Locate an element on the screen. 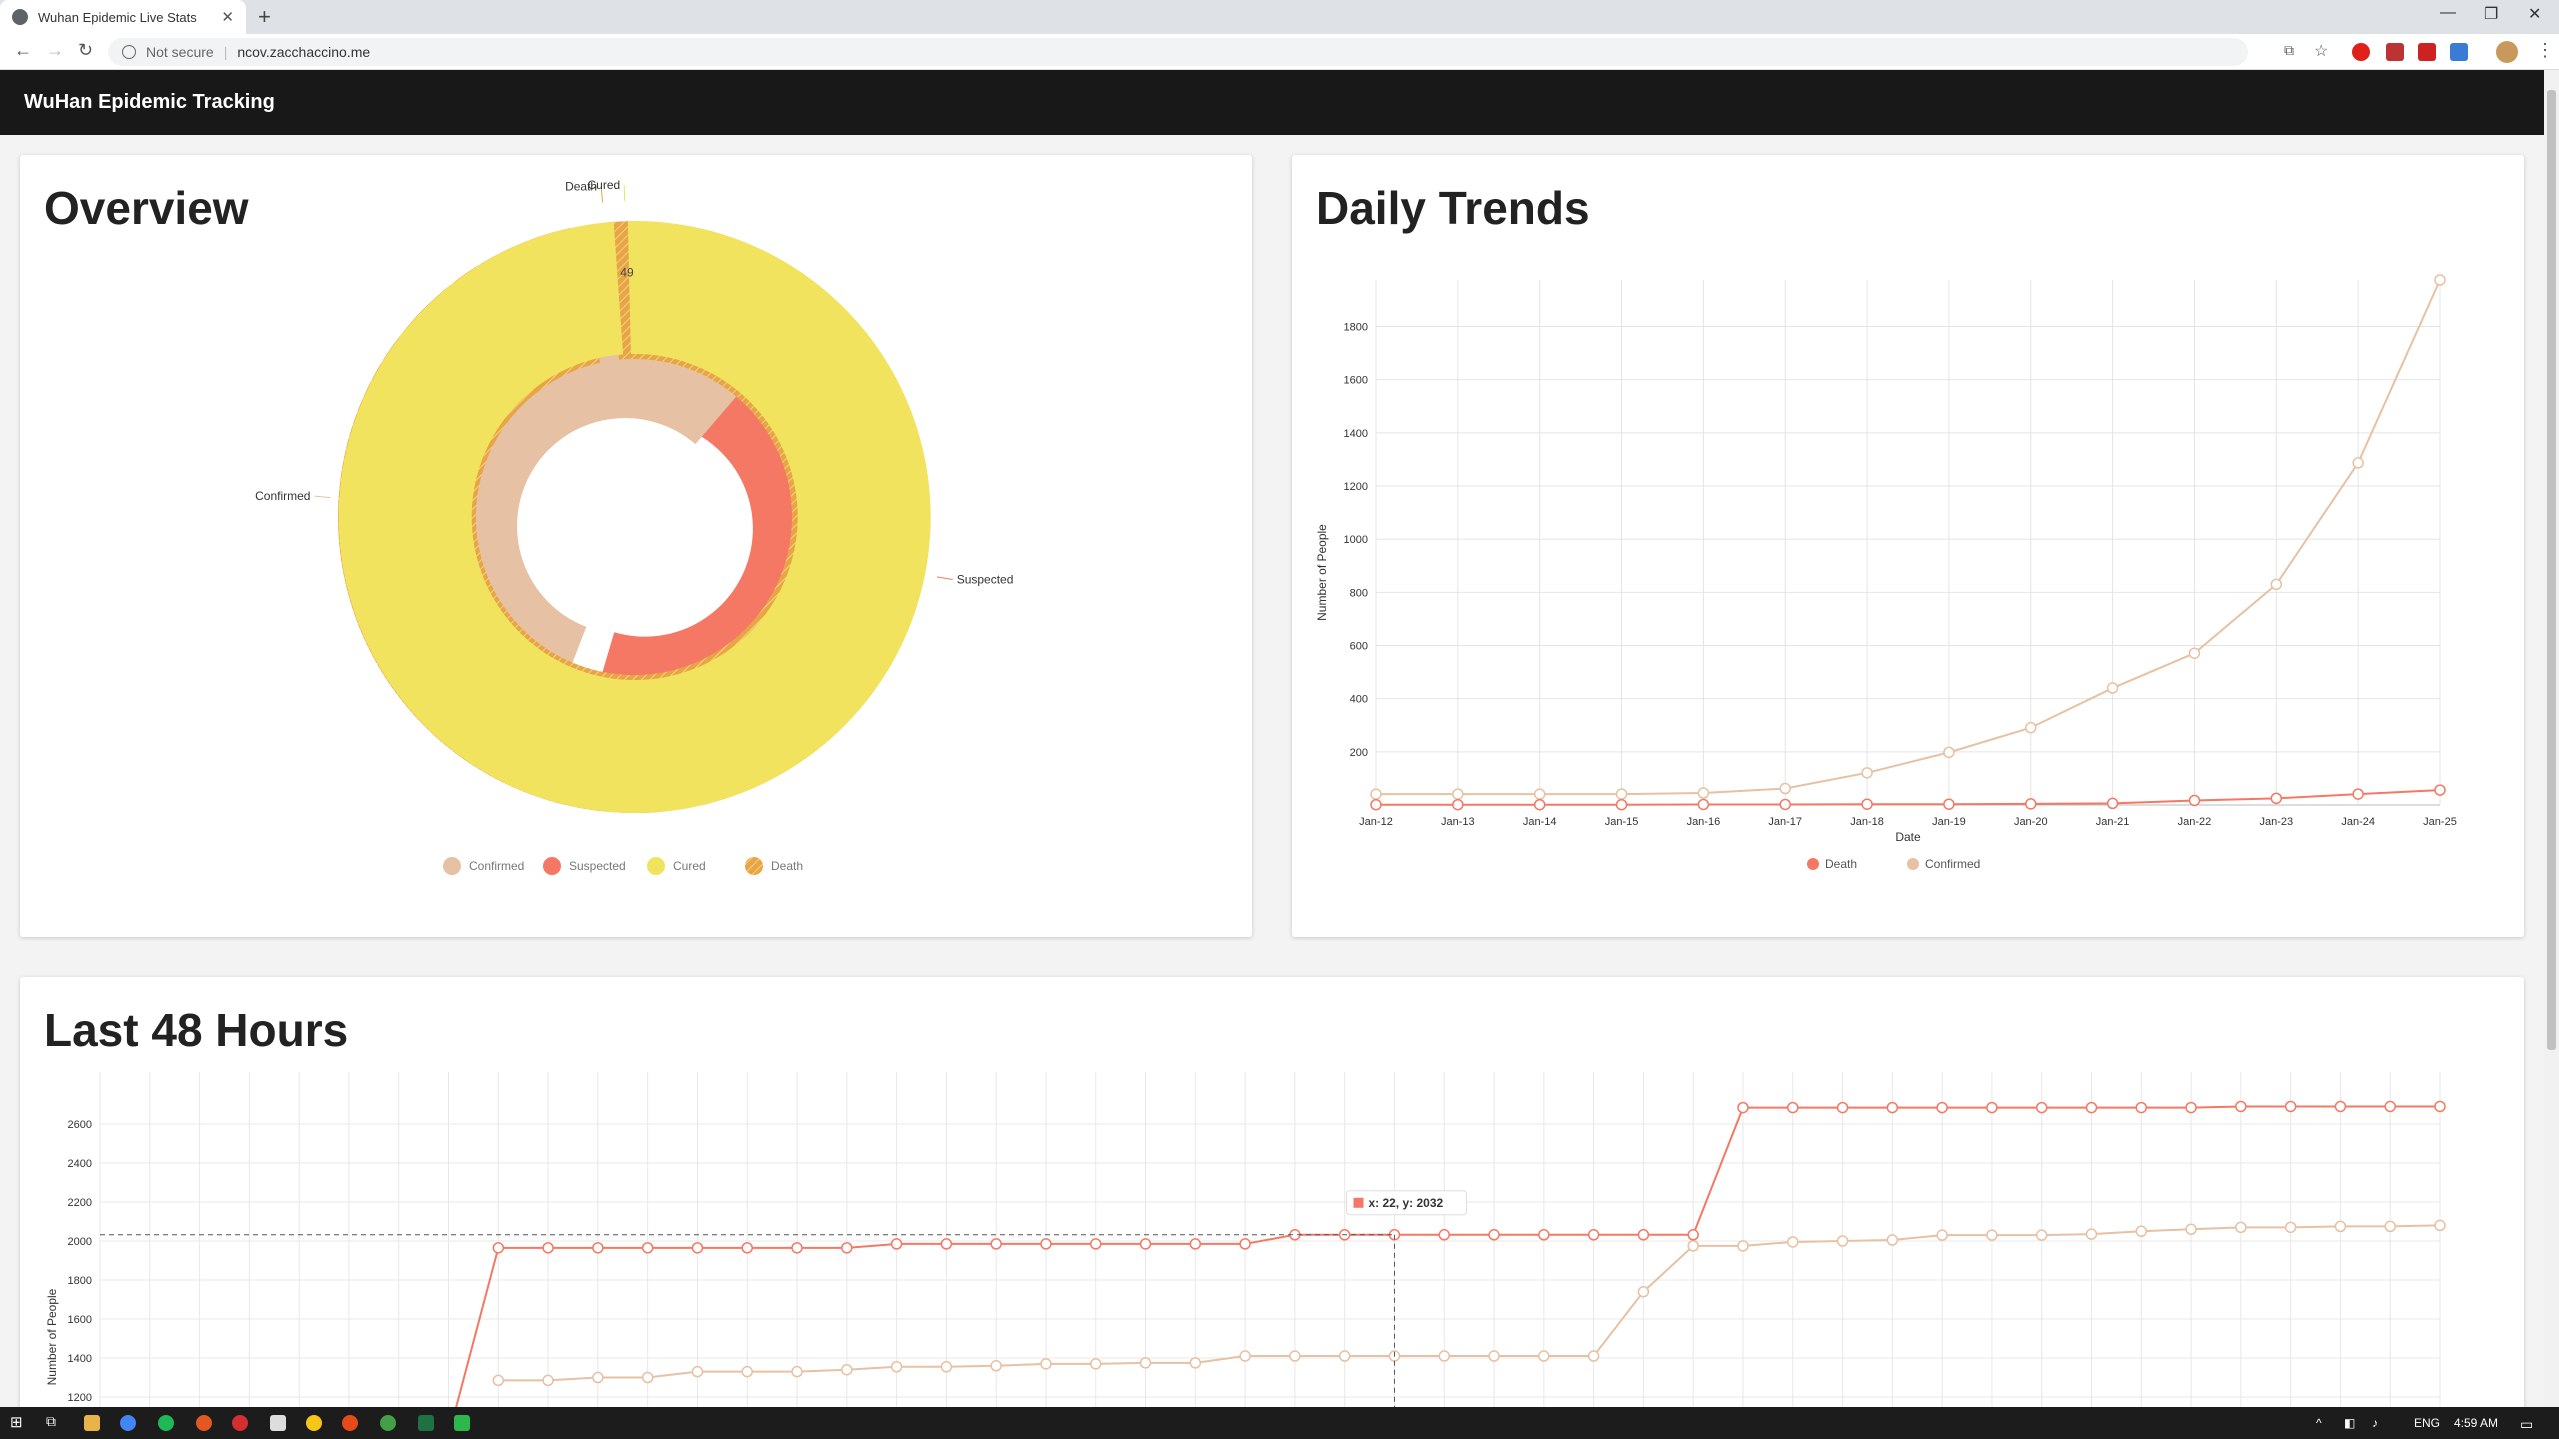 The width and height of the screenshot is (2559, 1439). globe-icon is located at coordinates (20, 17).